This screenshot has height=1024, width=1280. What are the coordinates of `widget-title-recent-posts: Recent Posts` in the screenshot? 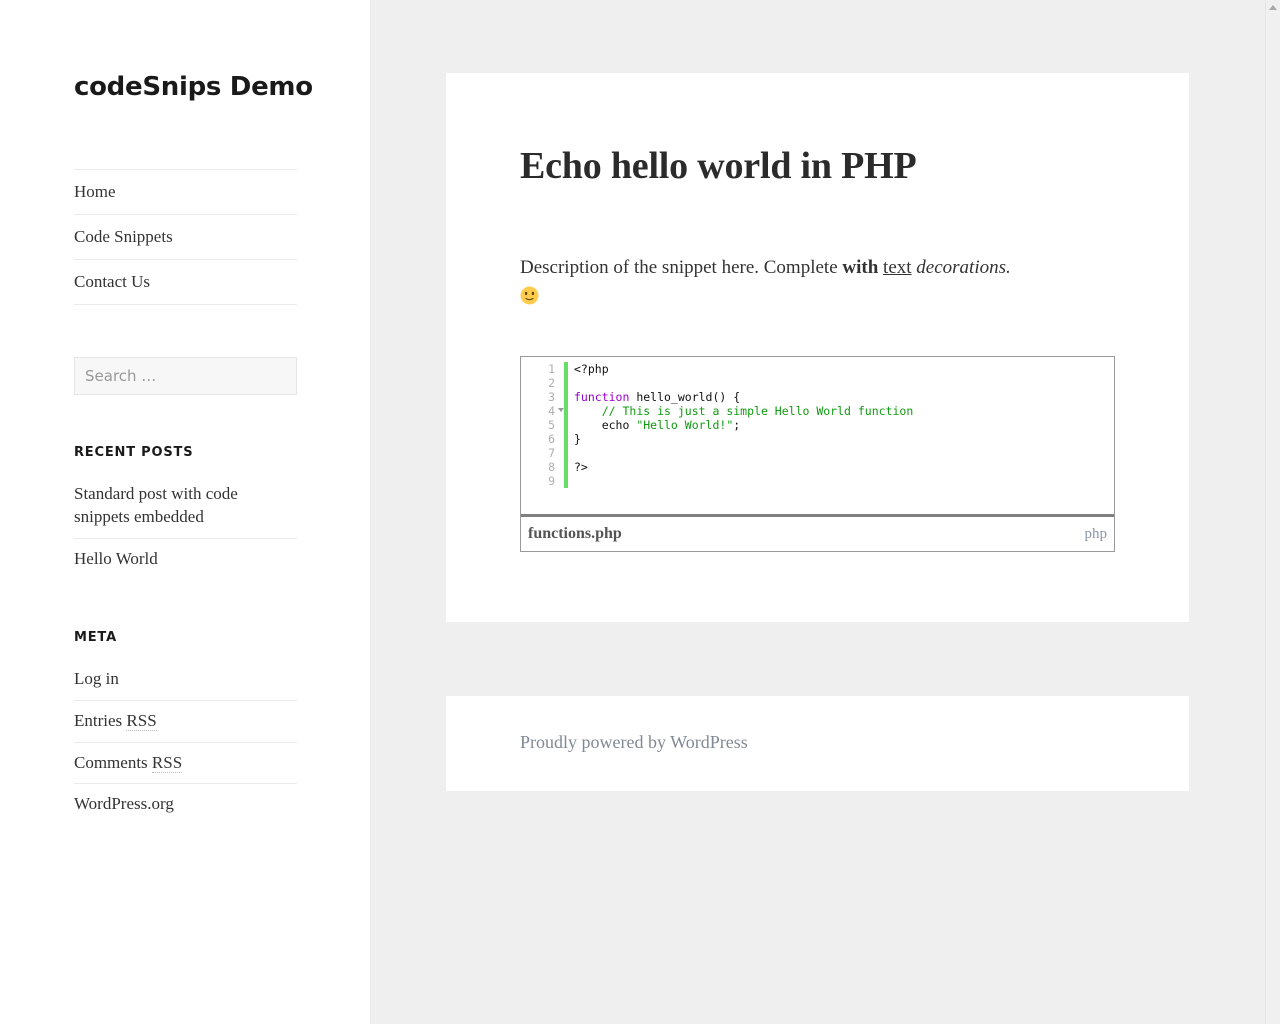 It's located at (134, 452).